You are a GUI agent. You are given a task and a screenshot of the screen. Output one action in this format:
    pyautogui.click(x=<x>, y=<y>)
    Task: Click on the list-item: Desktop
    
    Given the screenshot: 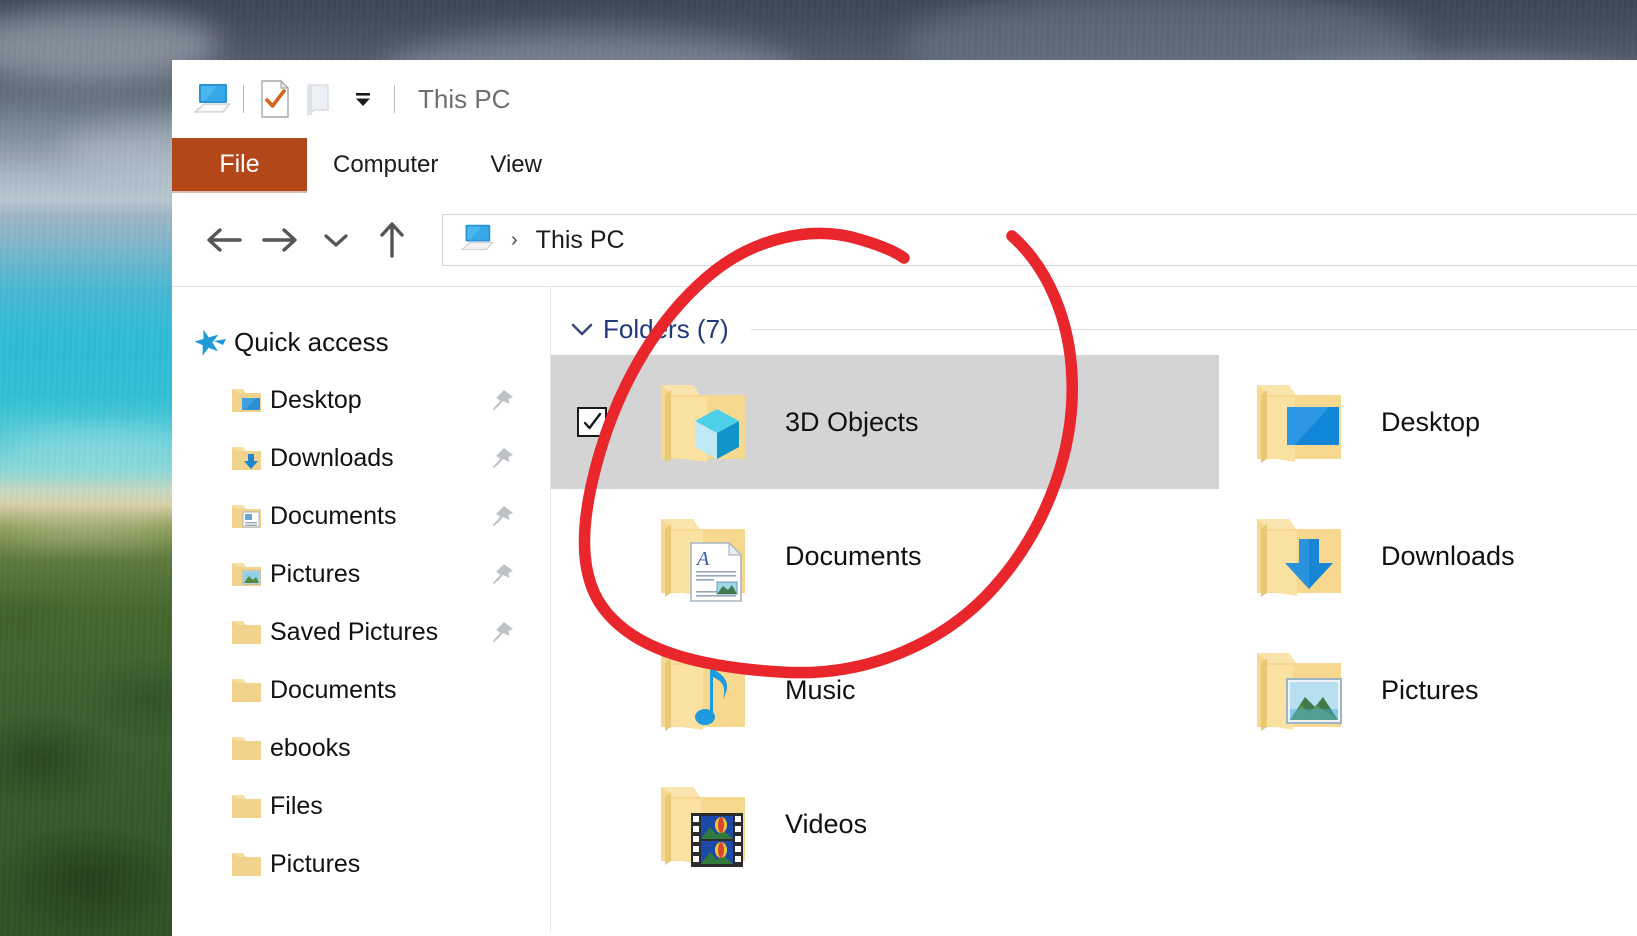 What is the action you would take?
    pyautogui.click(x=1419, y=422)
    